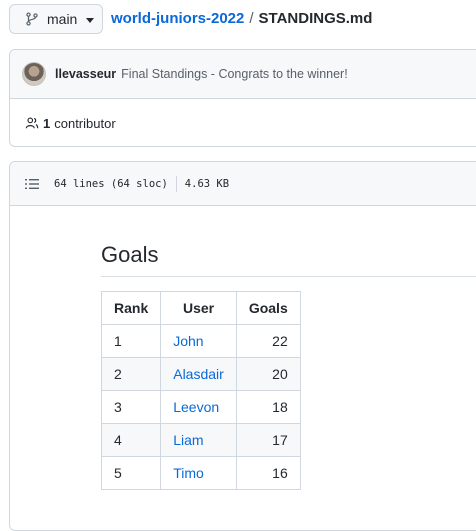 Image resolution: width=476 pixels, height=531 pixels. I want to click on commit-author-link: llevasseur, so click(85, 74).